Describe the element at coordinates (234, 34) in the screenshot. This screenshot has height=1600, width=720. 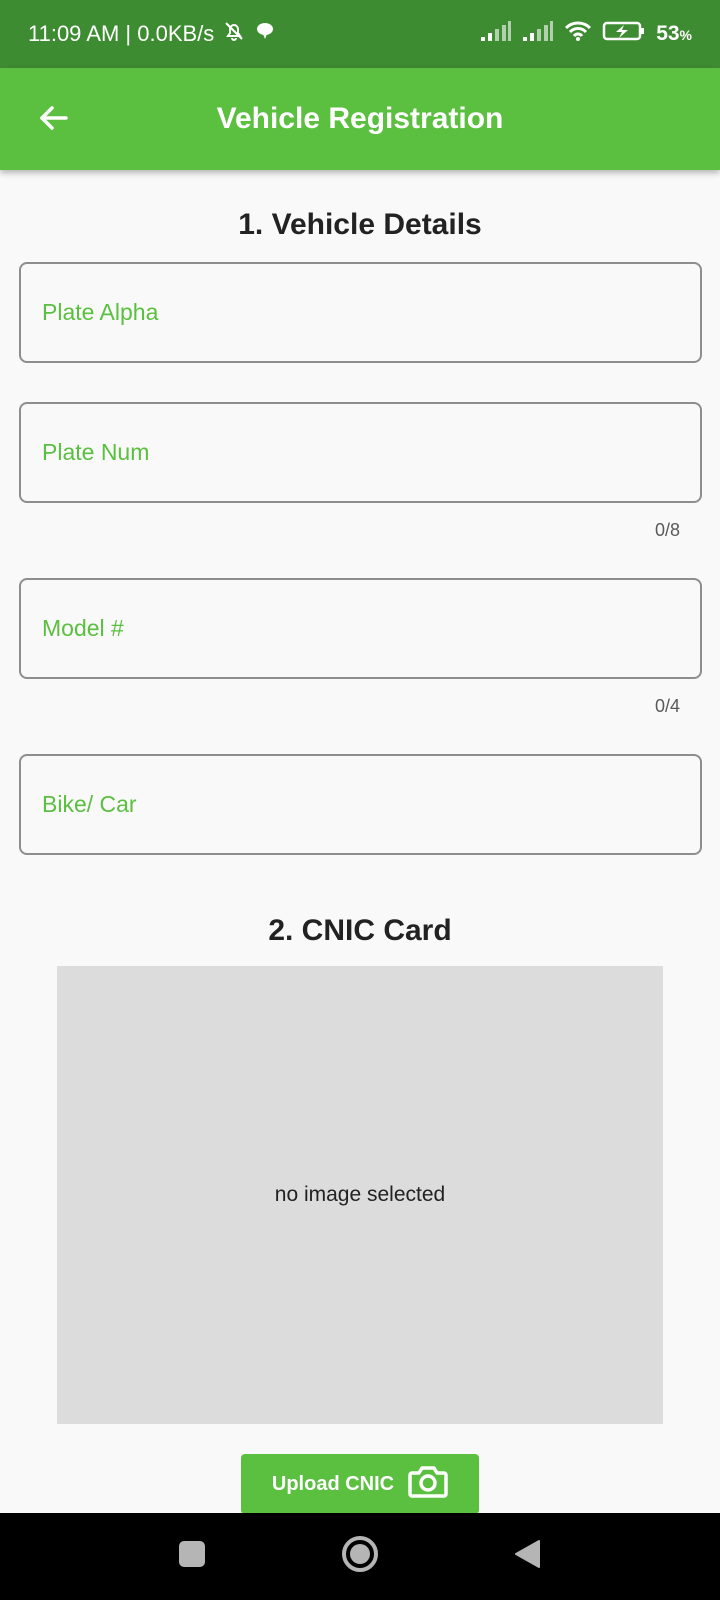
I see `bell-off-icon` at that location.